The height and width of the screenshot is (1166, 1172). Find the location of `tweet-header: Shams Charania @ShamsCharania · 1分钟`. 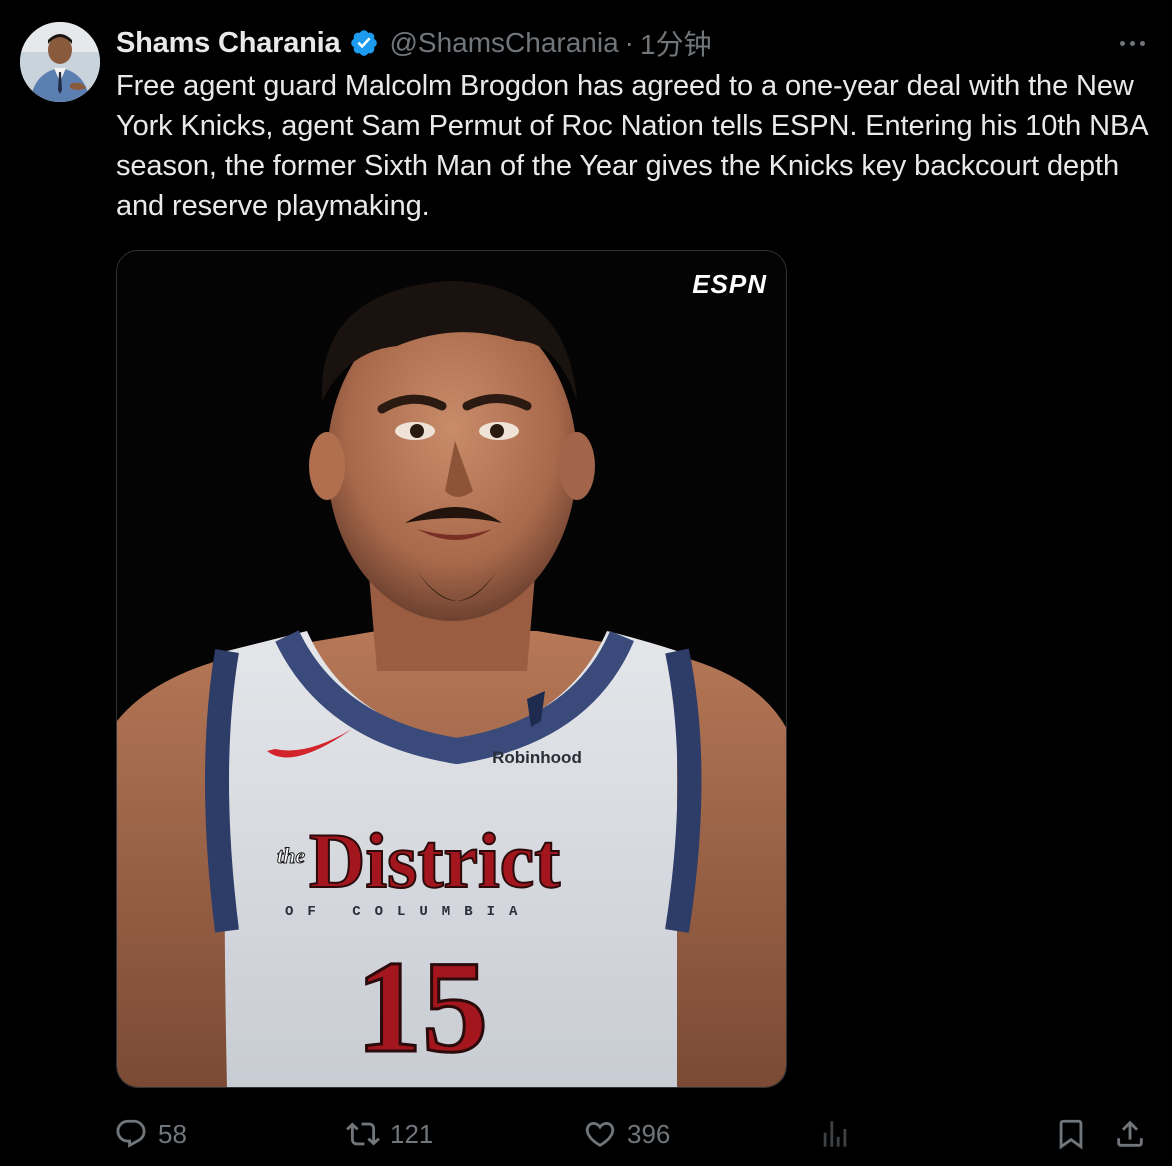

tweet-header: Shams Charania @ShamsCharania · 1分钟 is located at coordinates (414, 43).